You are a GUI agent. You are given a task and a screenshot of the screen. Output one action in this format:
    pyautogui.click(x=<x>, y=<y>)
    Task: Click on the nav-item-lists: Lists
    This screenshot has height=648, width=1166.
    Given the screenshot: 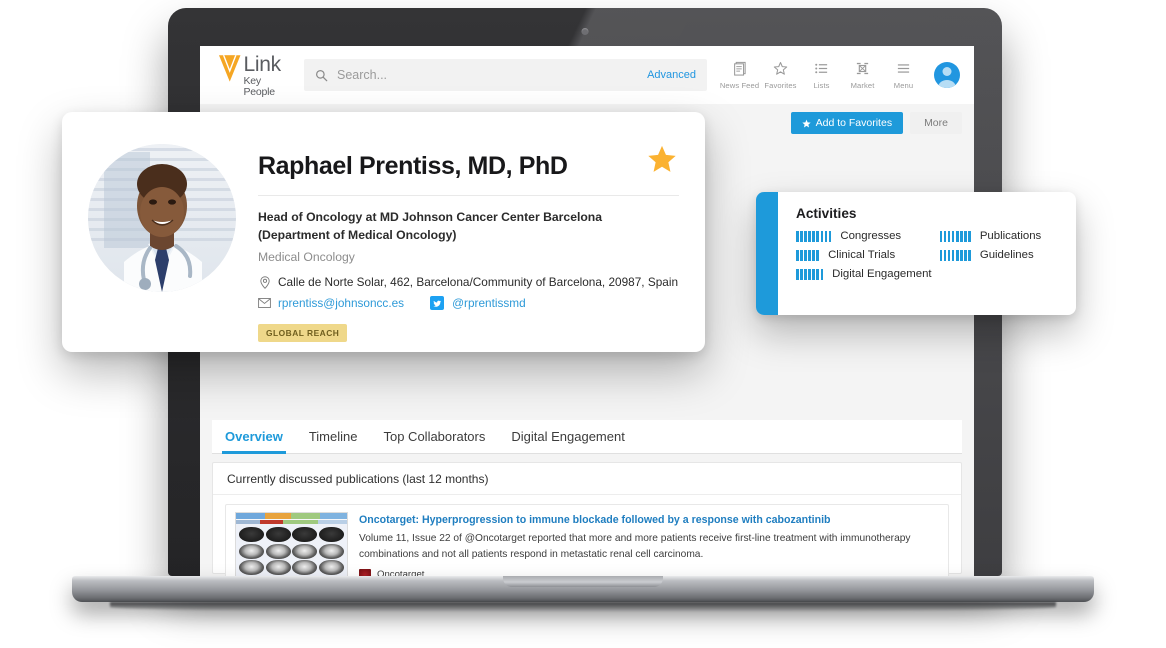 What is the action you would take?
    pyautogui.click(x=821, y=75)
    